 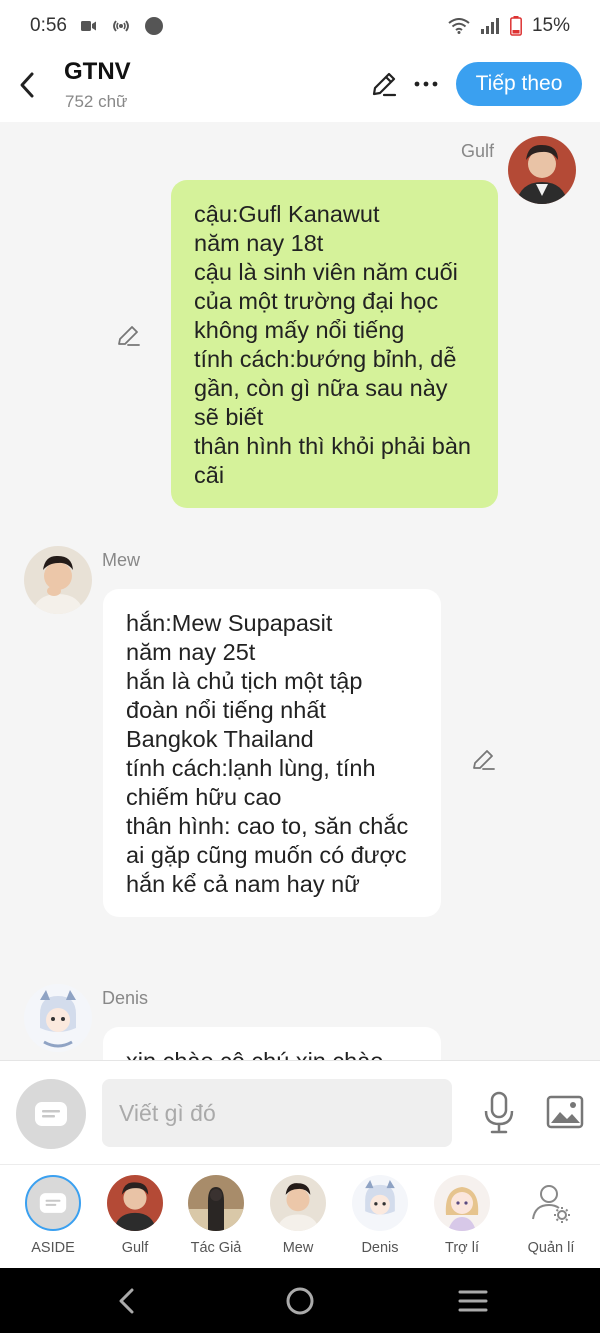 What do you see at coordinates (462, 1248) in the screenshot?
I see `character-label: Trợ lí` at bounding box center [462, 1248].